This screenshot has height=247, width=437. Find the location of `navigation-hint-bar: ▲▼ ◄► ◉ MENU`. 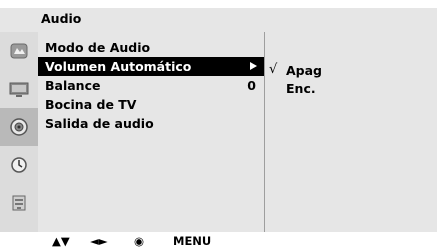

navigation-hint-bar: ▲▼ ◄► ◉ MENU is located at coordinates (218, 239).